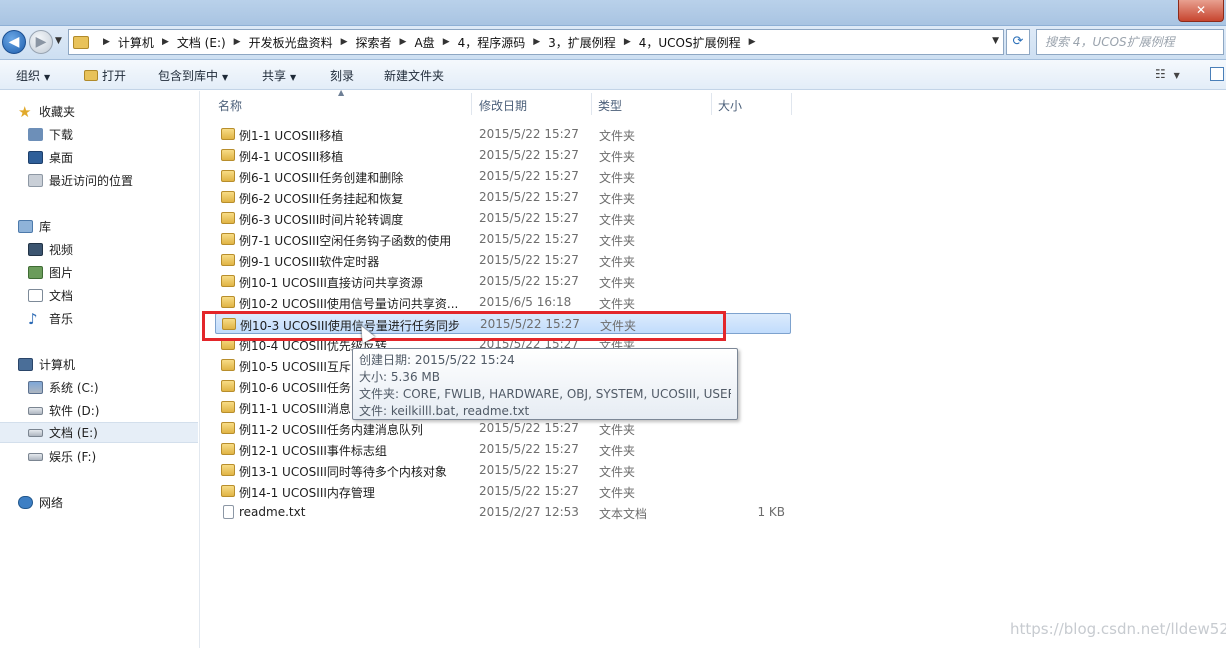 The image size is (1226, 648). What do you see at coordinates (414, 75) in the screenshot?
I see `new-folder-button: 新建文件夹` at bounding box center [414, 75].